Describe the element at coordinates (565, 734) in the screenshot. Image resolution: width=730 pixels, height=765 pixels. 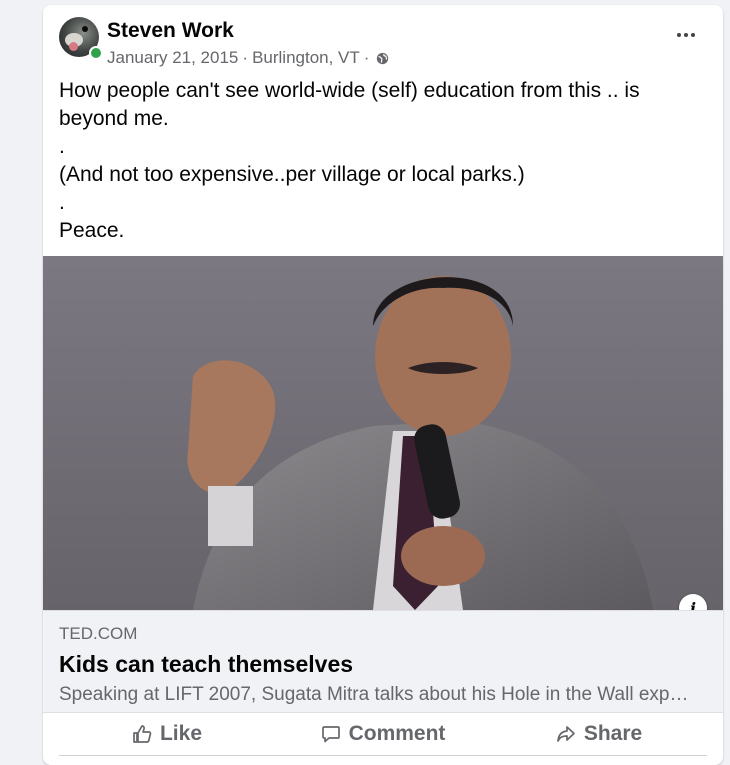
I see `share-arrow-icon` at that location.